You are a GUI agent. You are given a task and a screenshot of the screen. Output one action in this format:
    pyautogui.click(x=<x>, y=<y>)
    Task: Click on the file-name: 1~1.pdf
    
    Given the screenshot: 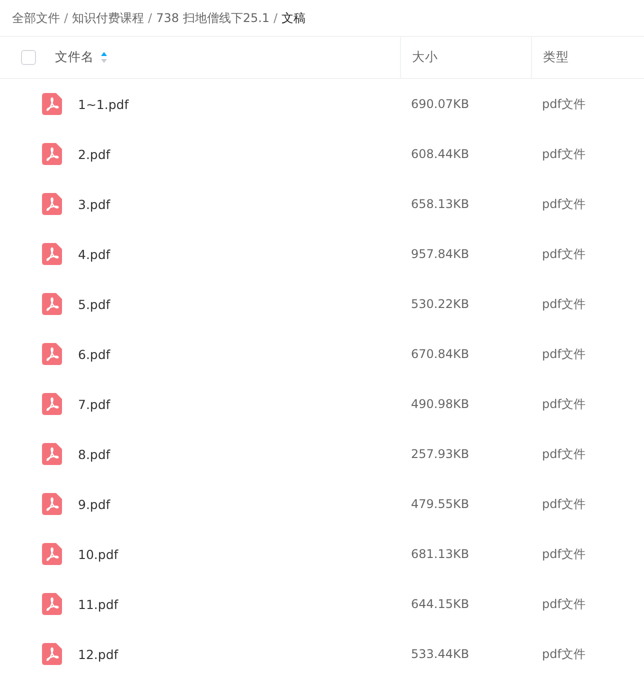 What is the action you would take?
    pyautogui.click(x=103, y=104)
    